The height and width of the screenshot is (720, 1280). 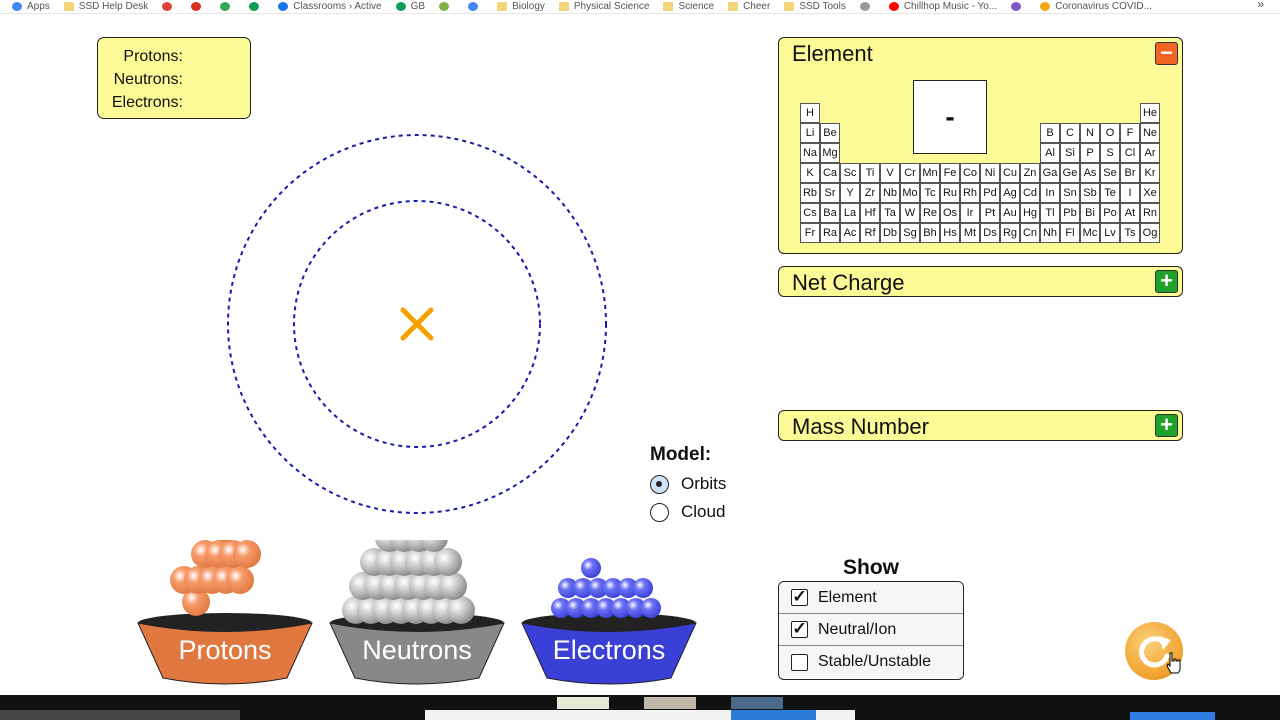 I want to click on element-cell-h: H, so click(x=810, y=113).